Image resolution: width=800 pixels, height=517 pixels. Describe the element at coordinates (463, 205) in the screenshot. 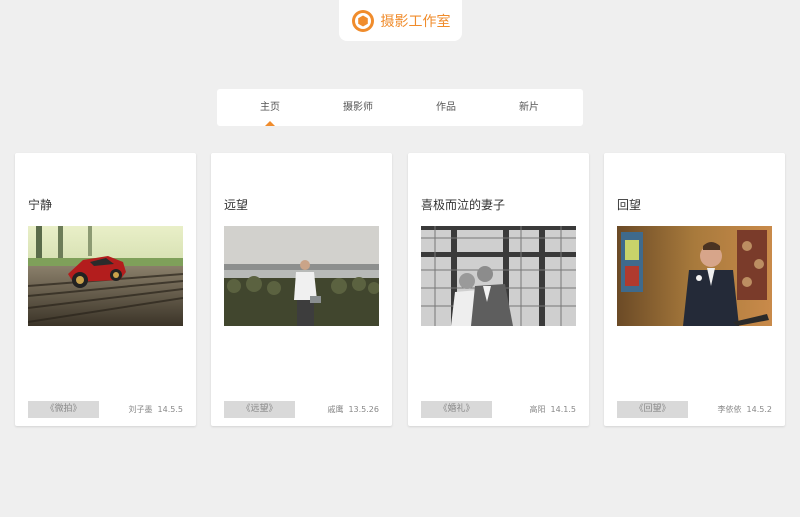

I see `card-title: 喜极而泣的妻子` at that location.